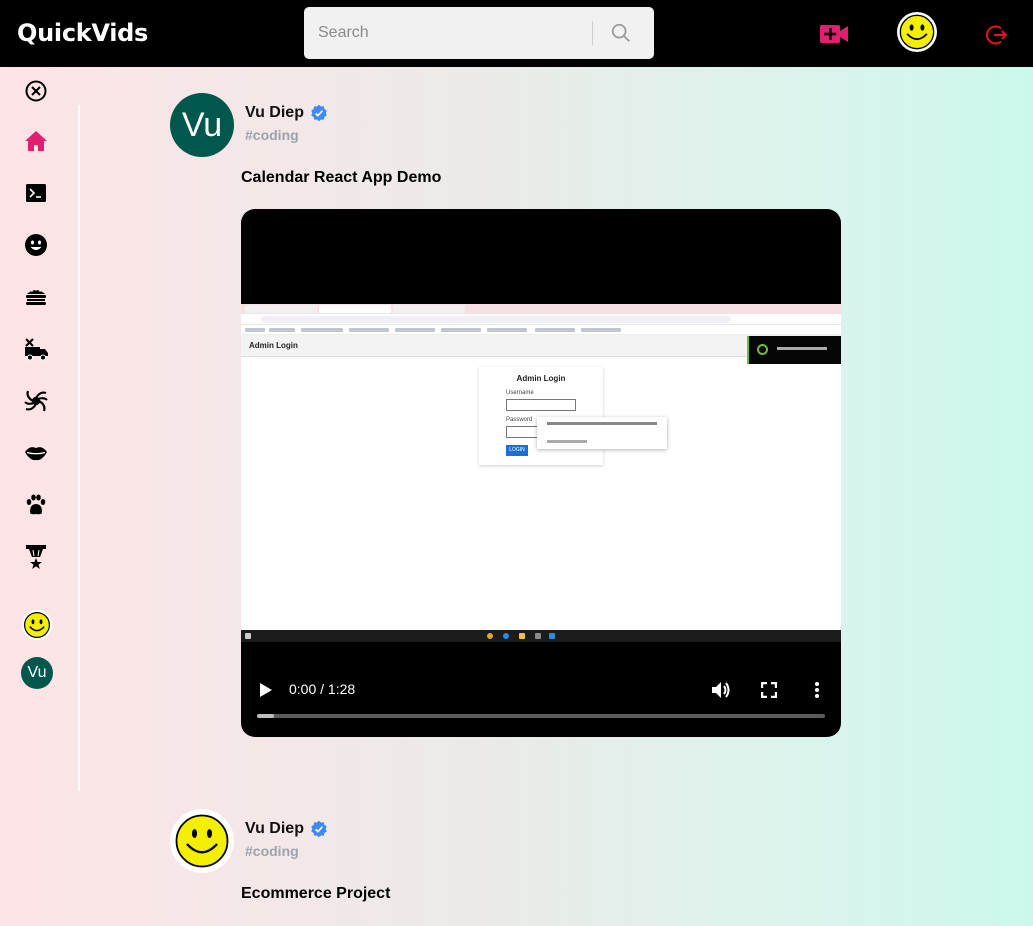 The width and height of the screenshot is (1033, 926). I want to click on sidebar-item-coding, so click(36, 193).